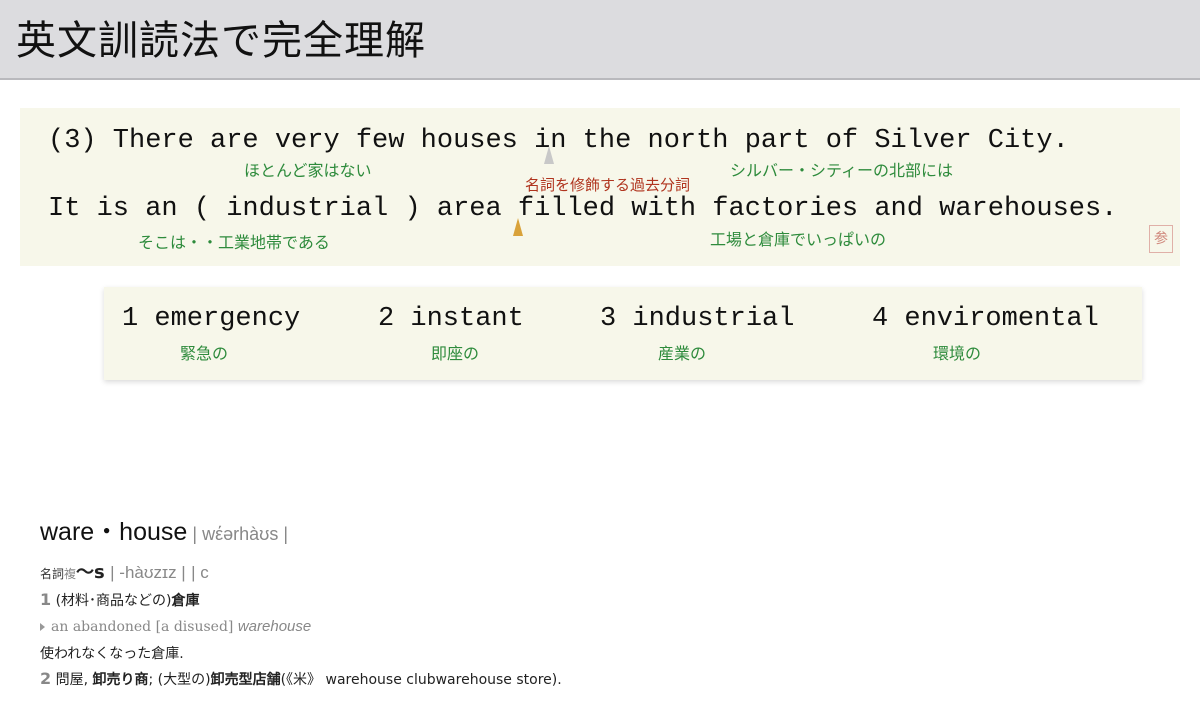 This screenshot has height=716, width=1200. I want to click on gloss-north-part: シルバー・シティーの北部には, so click(842, 170).